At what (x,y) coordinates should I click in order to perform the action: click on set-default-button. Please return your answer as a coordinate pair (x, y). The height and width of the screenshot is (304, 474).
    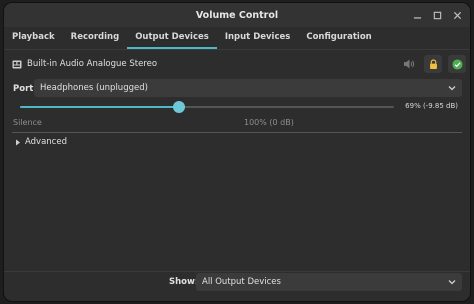
    Looking at the image, I should click on (457, 64).